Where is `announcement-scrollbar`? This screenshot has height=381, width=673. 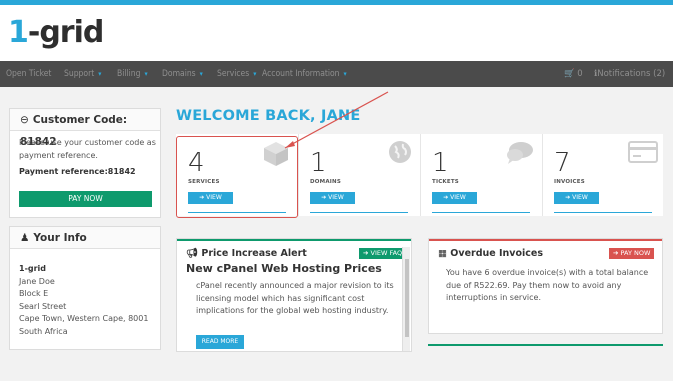
announcement-scrollbar is located at coordinates (406, 299).